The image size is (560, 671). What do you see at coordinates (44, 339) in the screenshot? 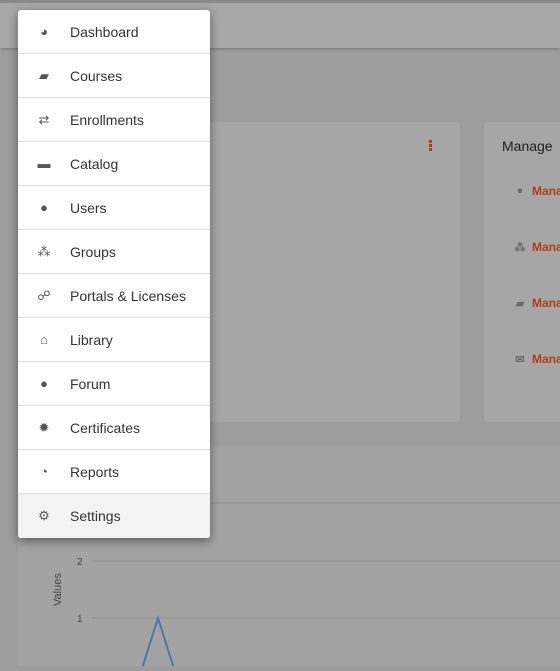
I see `bank-icon: ⌂` at bounding box center [44, 339].